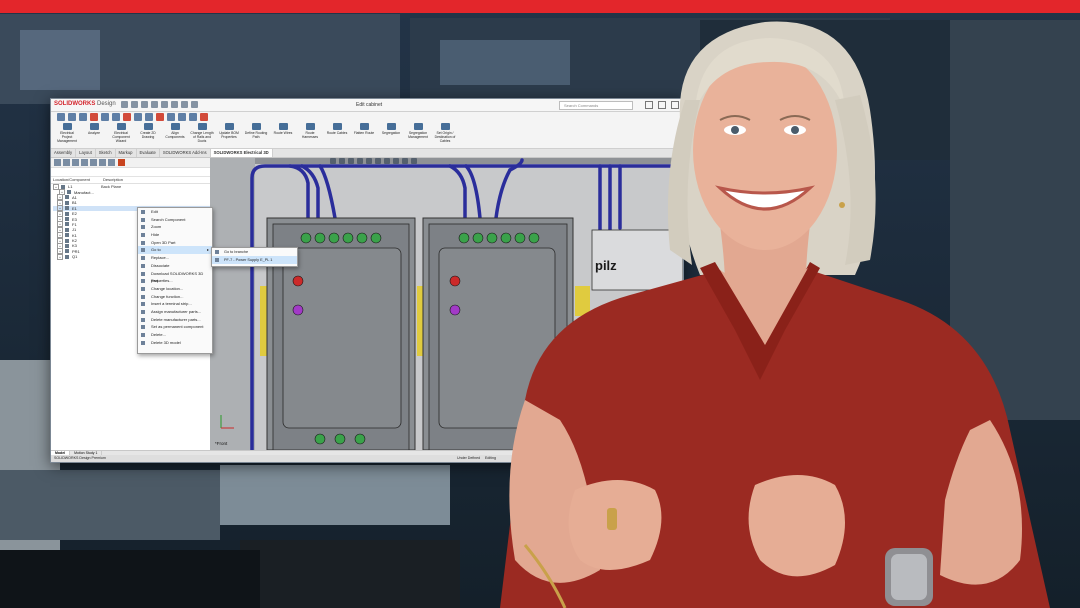  I want to click on column-header: Location/Component, so click(76, 180).